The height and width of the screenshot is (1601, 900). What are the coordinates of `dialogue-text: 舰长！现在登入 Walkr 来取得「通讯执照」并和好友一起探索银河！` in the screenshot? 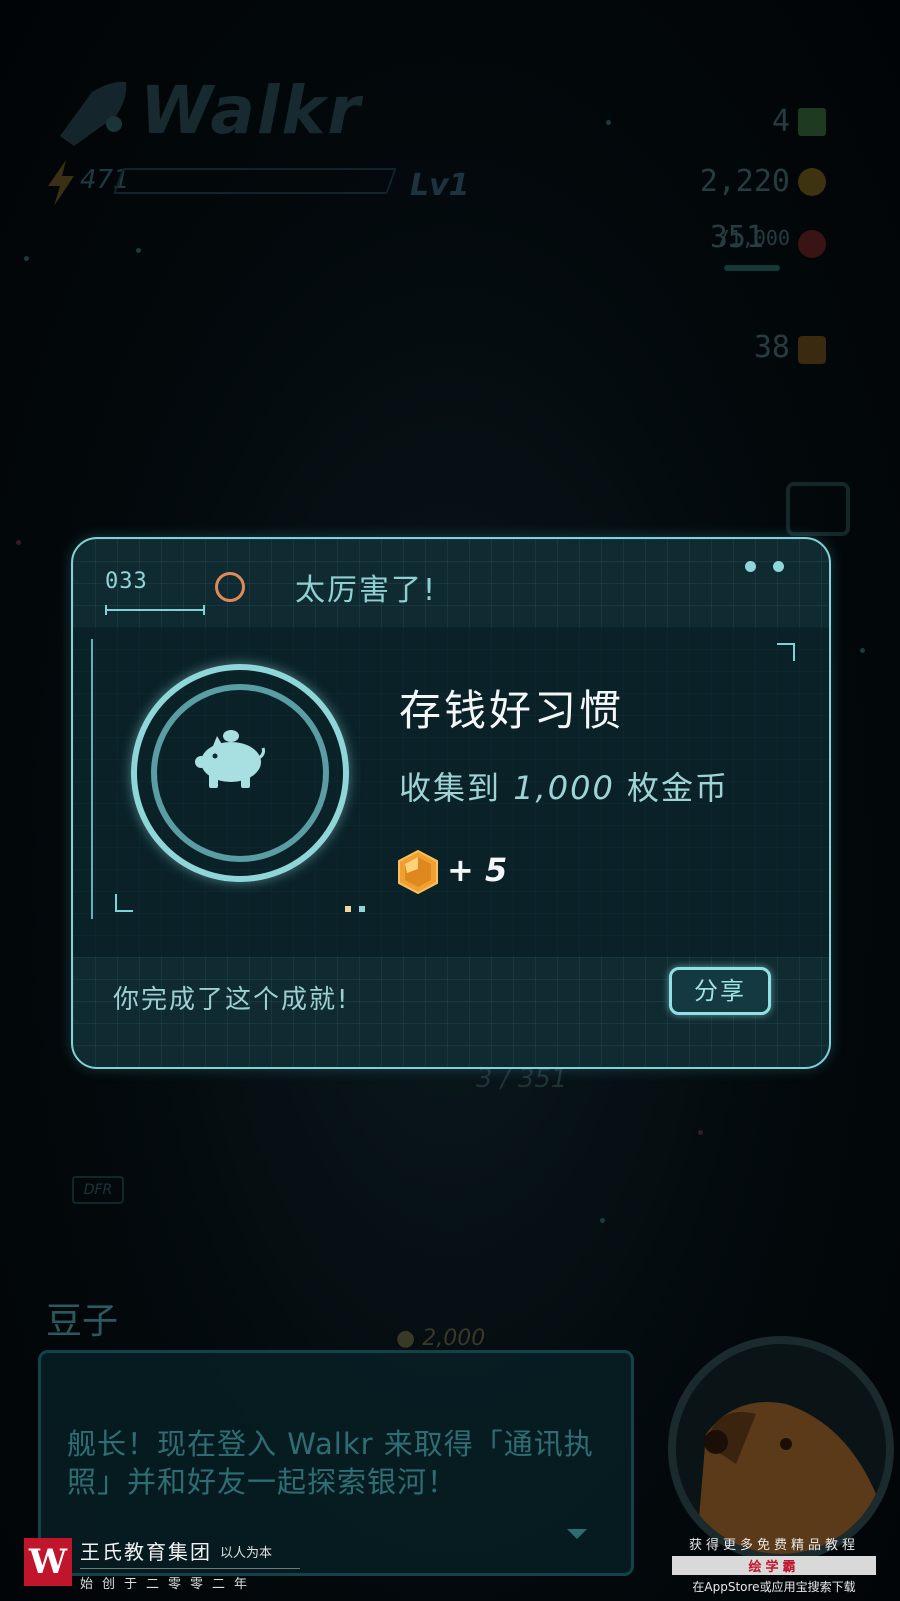 It's located at (330, 1463).